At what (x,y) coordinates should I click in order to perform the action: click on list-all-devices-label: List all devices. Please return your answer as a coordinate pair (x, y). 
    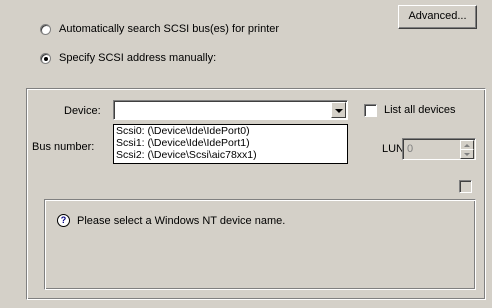
    Looking at the image, I should click on (420, 110).